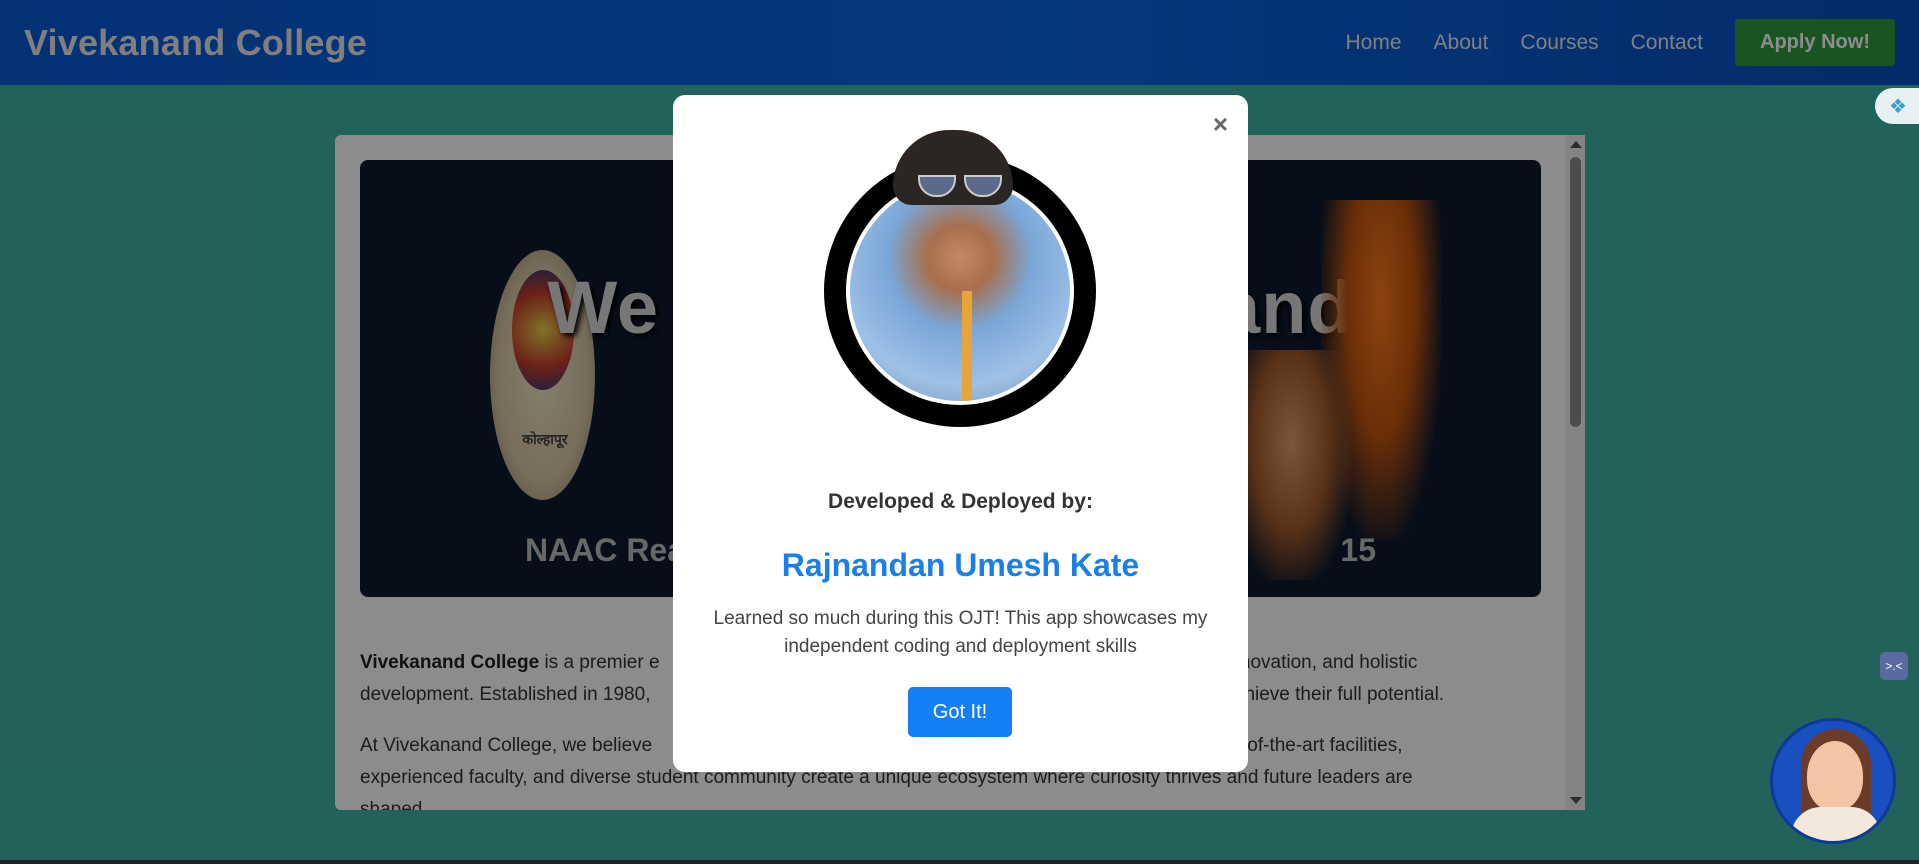  I want to click on got-it-button: Got It!, so click(960, 712).